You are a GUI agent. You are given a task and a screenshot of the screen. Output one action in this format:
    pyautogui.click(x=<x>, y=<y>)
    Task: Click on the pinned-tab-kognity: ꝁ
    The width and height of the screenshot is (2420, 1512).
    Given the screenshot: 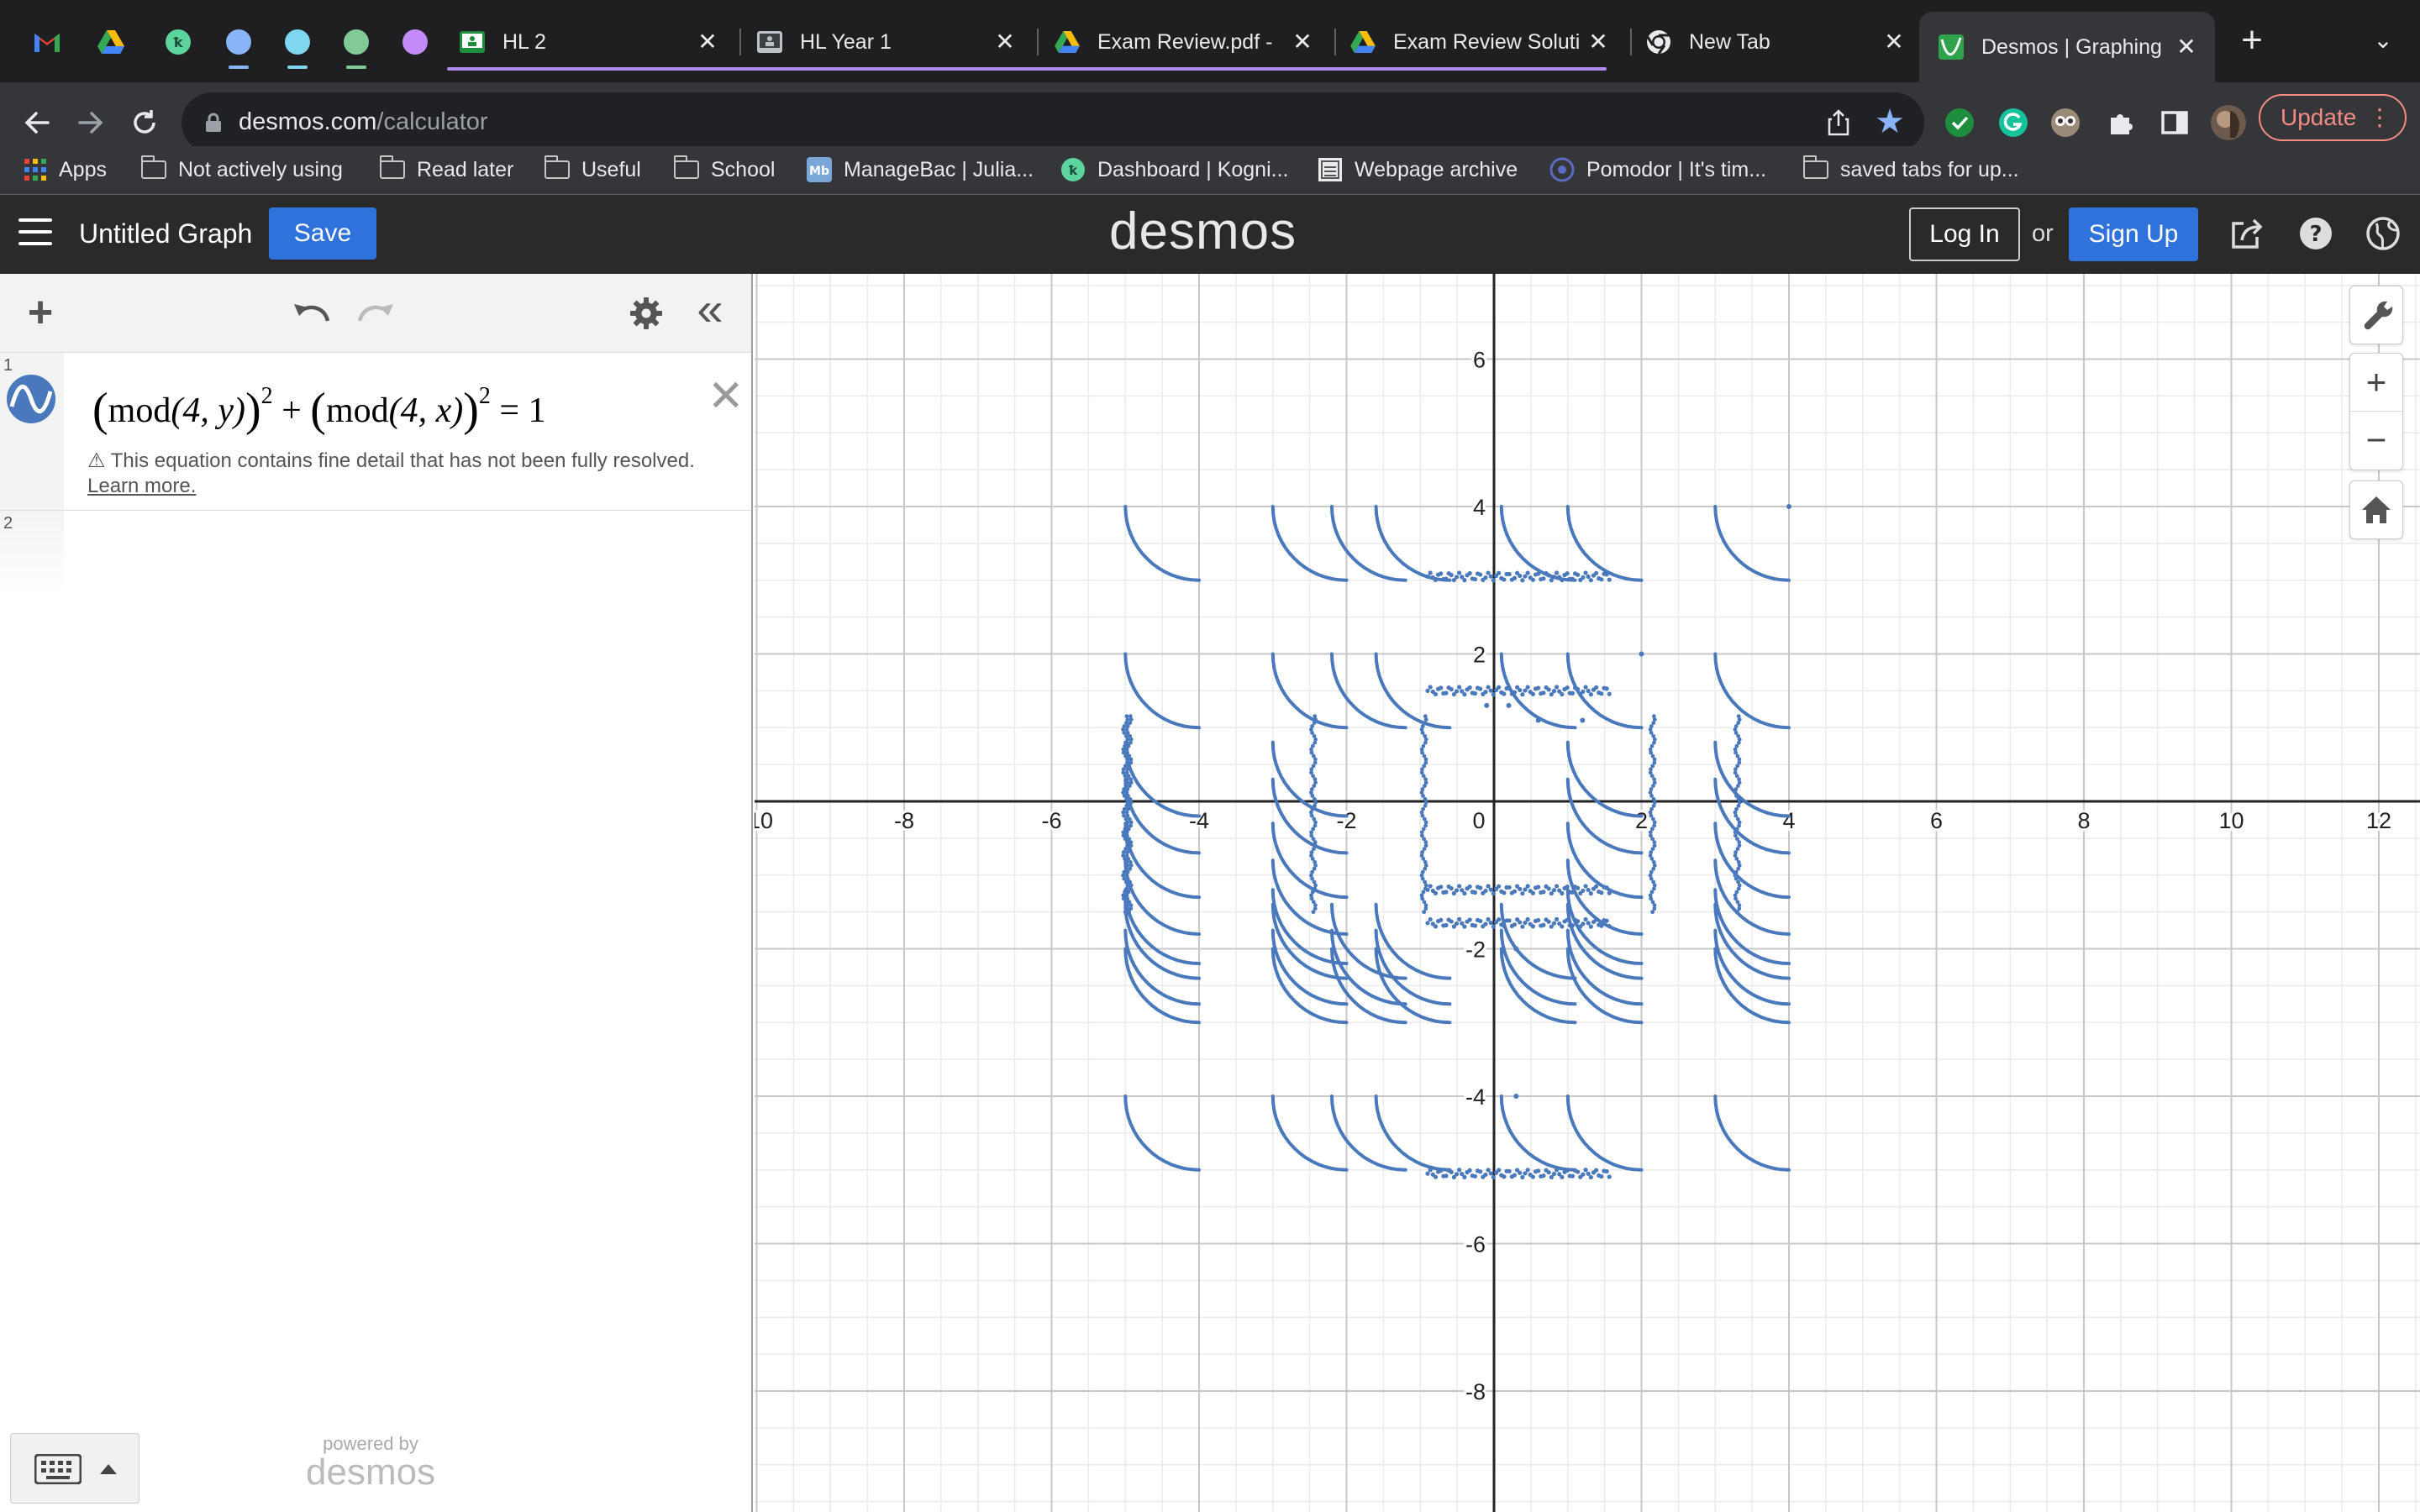 What is the action you would take?
    pyautogui.click(x=178, y=42)
    